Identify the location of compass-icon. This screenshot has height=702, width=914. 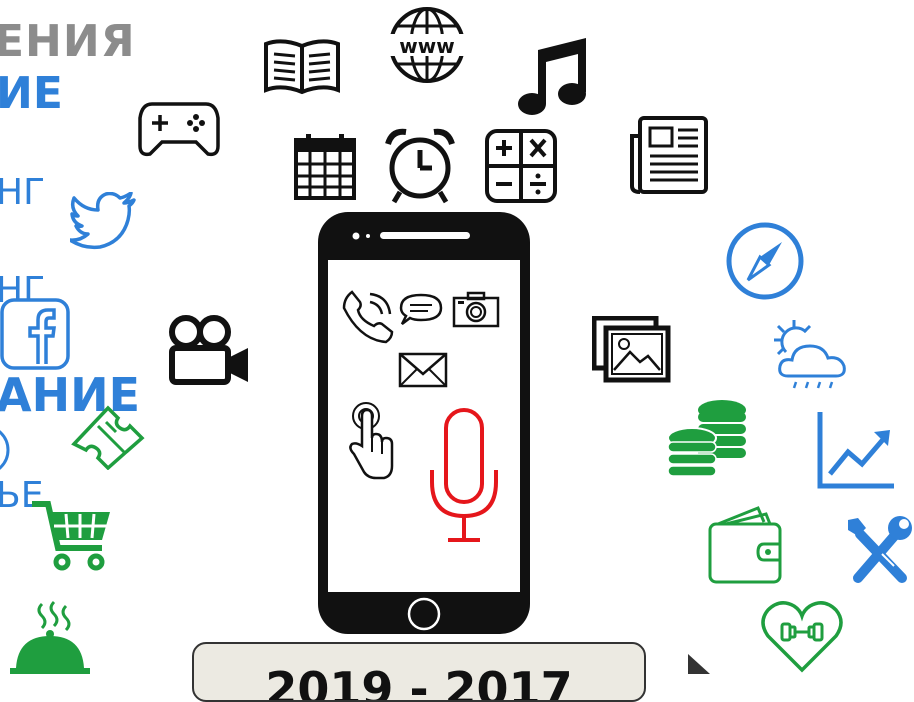
(765, 261).